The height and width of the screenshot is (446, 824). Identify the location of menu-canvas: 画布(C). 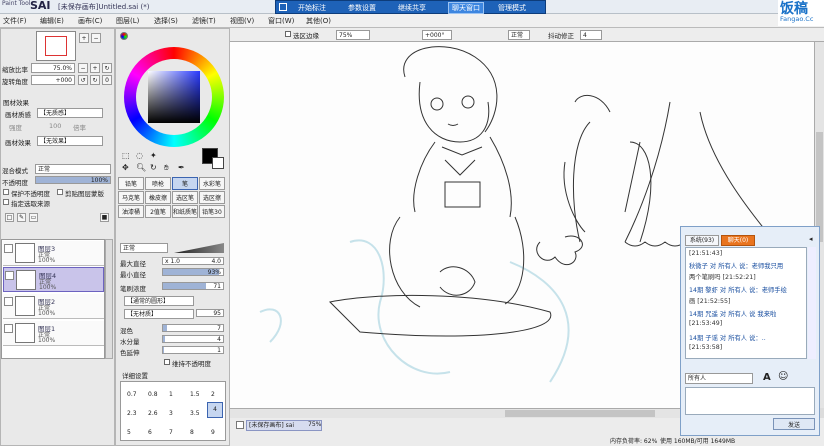
(90, 21).